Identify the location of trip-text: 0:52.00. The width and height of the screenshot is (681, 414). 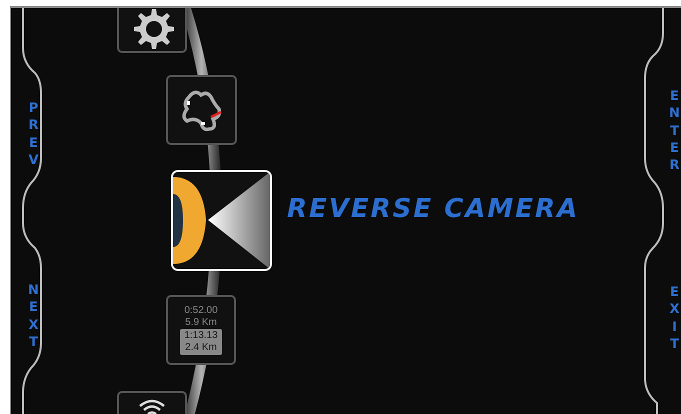
(201, 311).